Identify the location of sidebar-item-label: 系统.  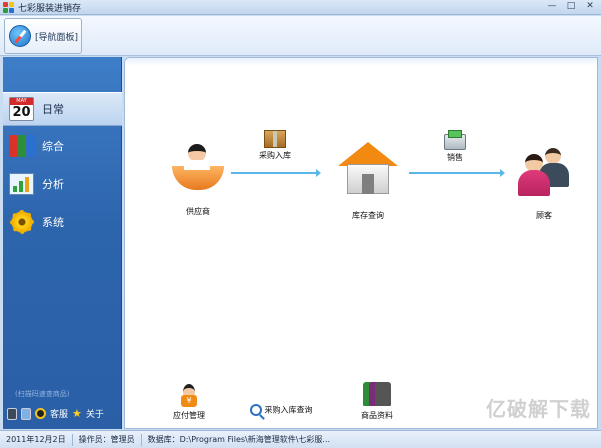
(53, 222).